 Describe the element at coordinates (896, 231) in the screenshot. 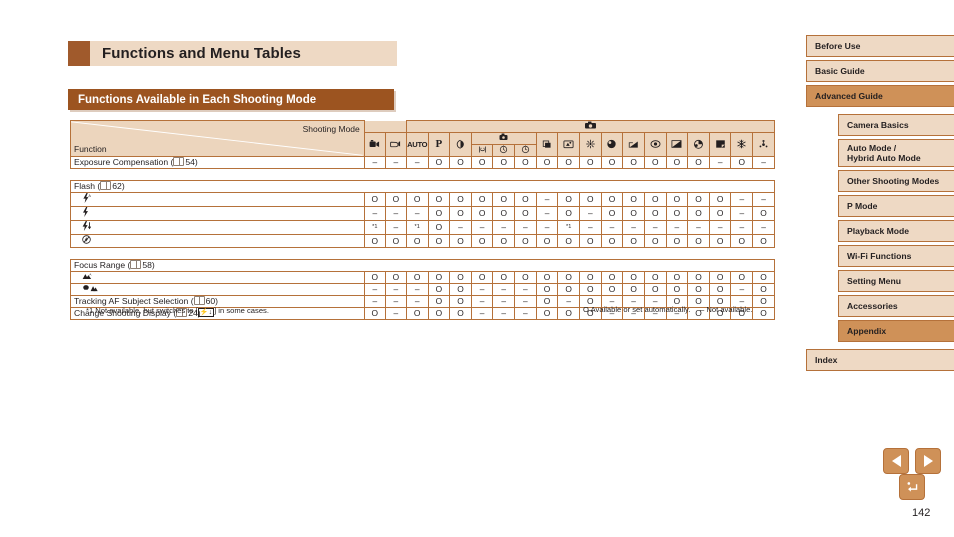

I see `sidebar-item-playback-mode: Playback Mode` at that location.